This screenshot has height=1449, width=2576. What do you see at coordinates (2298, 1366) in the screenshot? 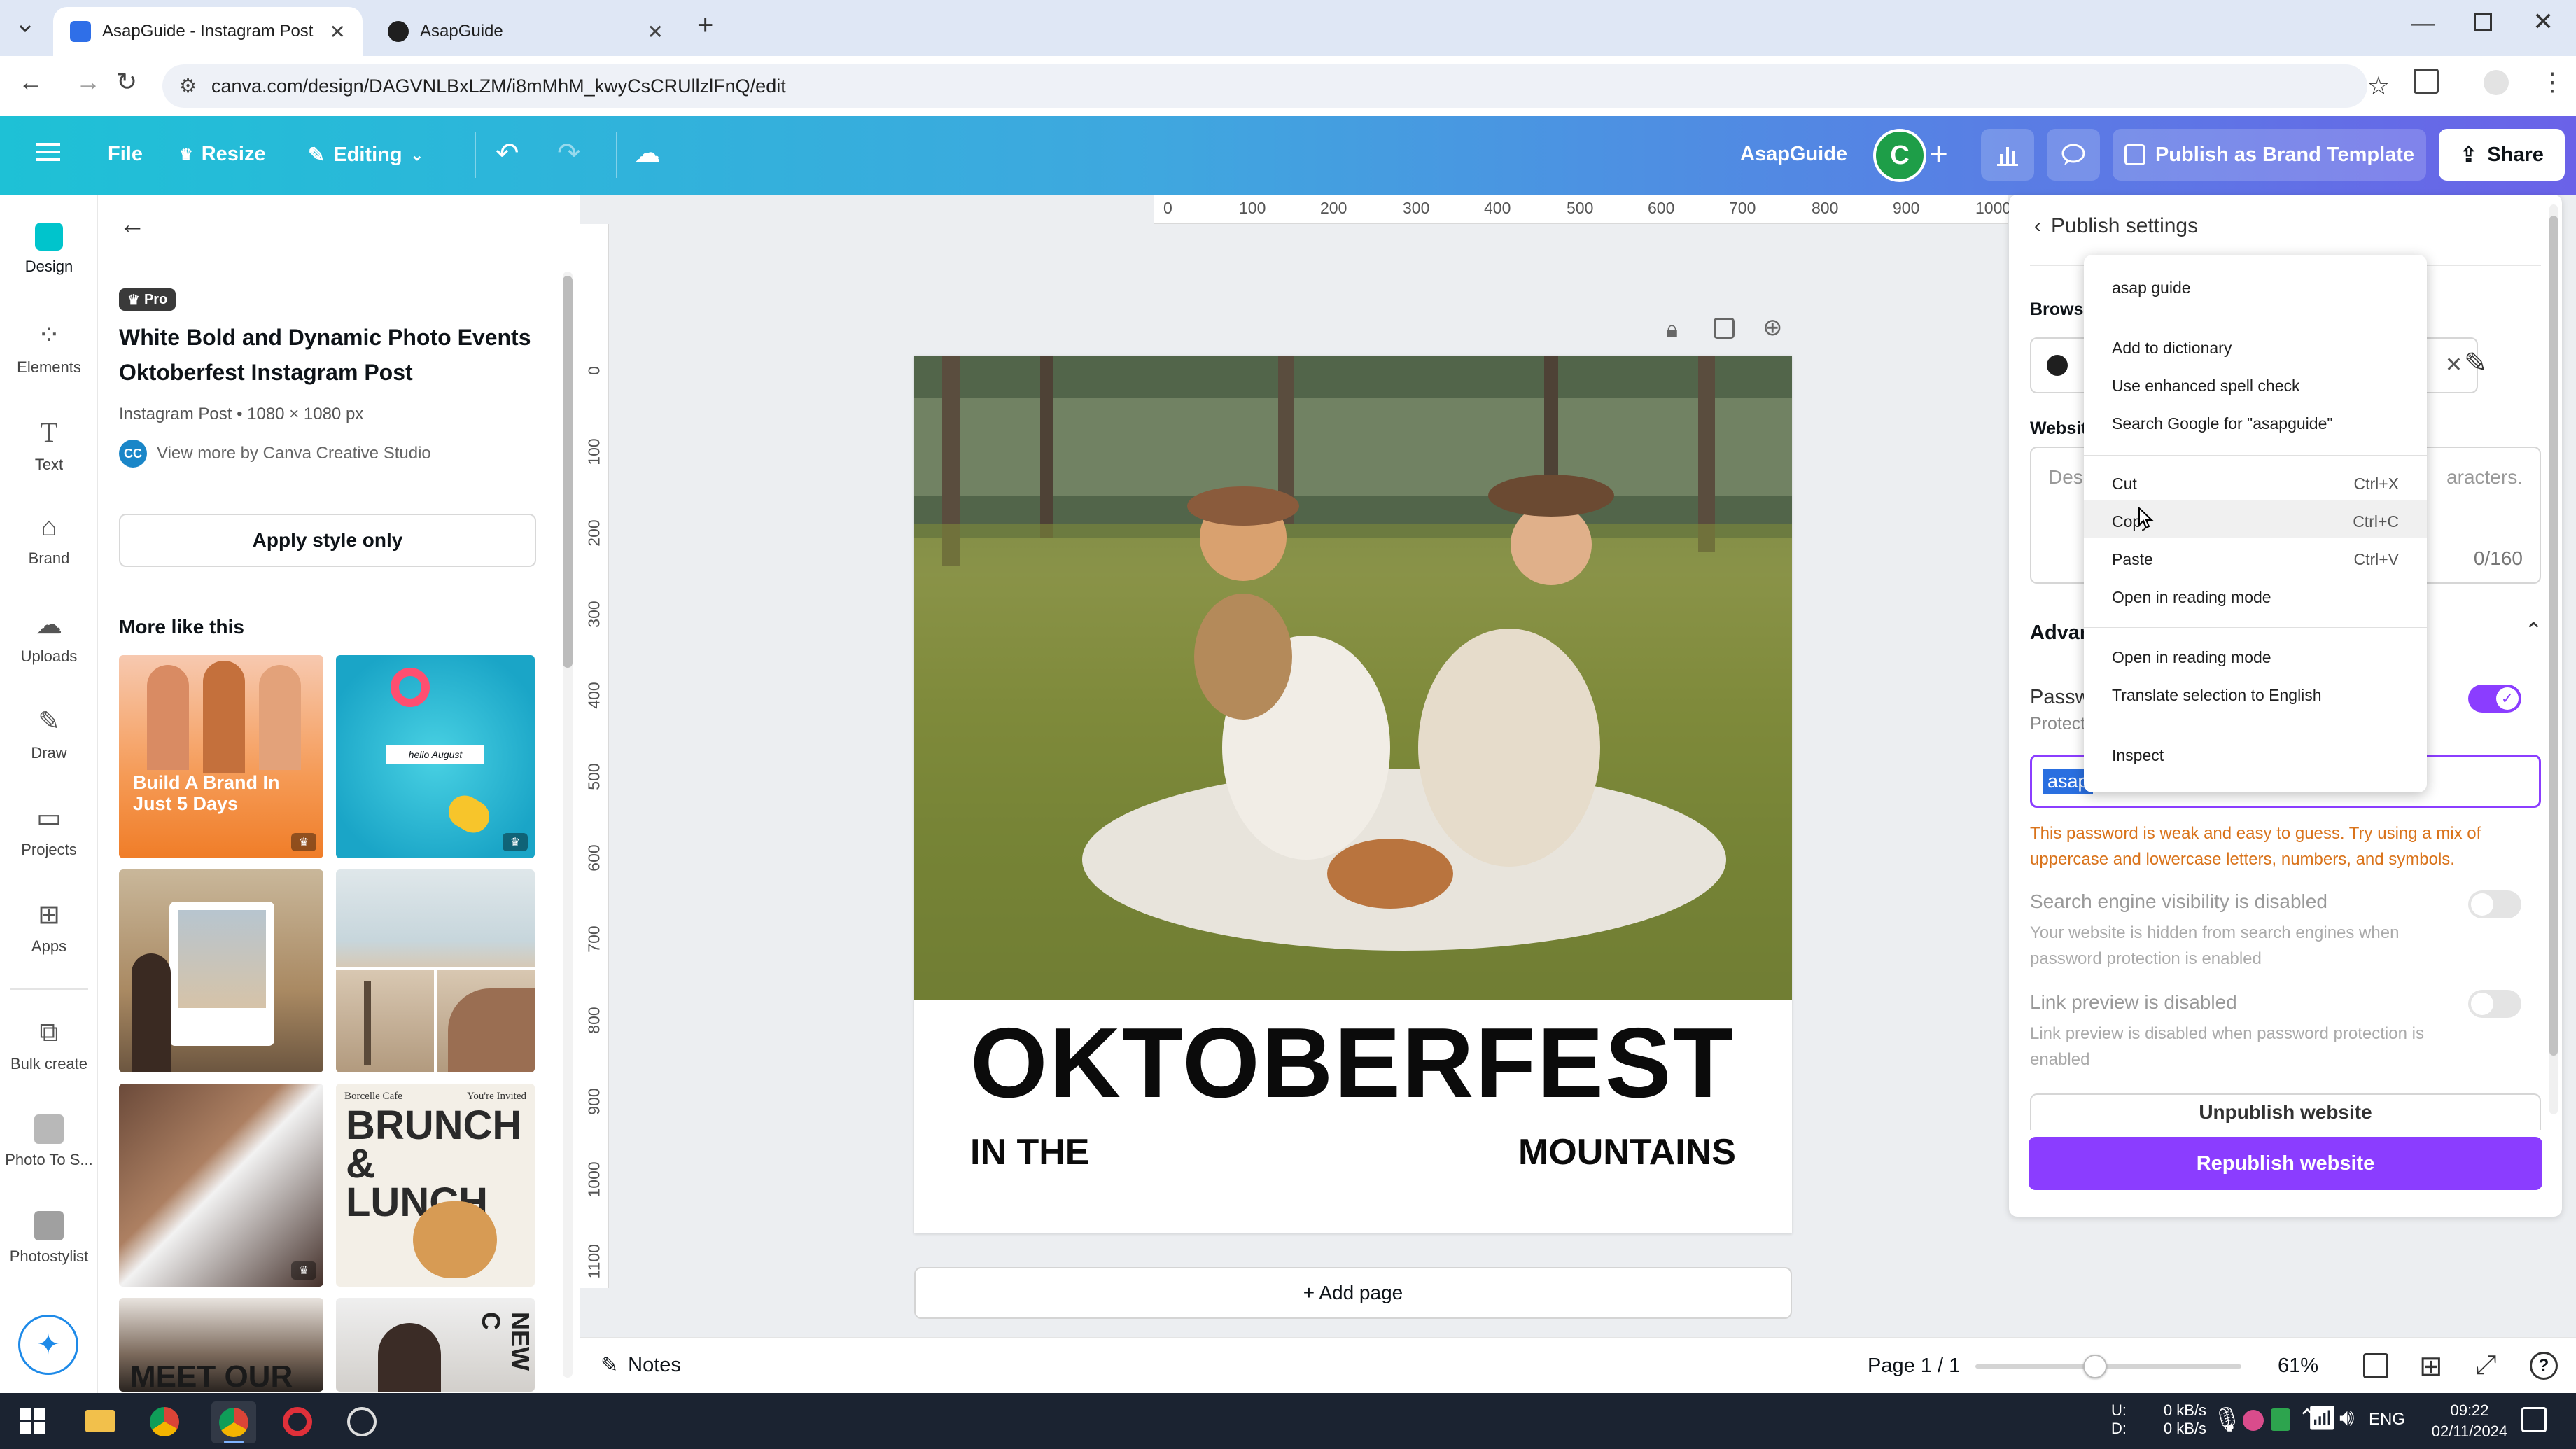
I see `zoom-level: 61%` at bounding box center [2298, 1366].